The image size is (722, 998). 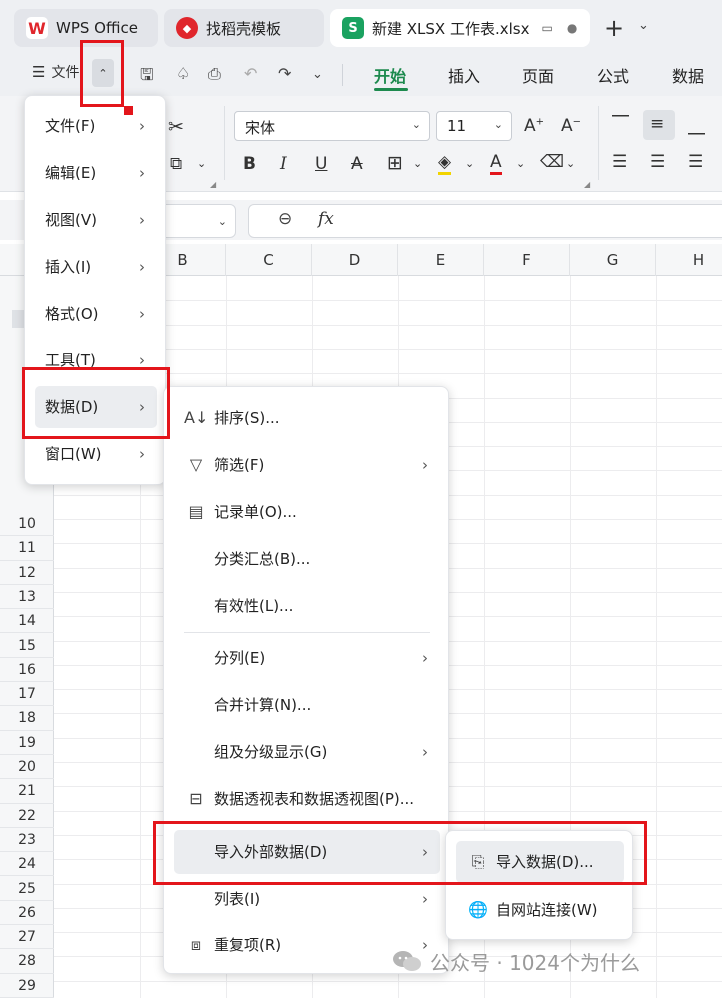 What do you see at coordinates (657, 124) in the screenshot?
I see `align-middle-icon: ≡` at bounding box center [657, 124].